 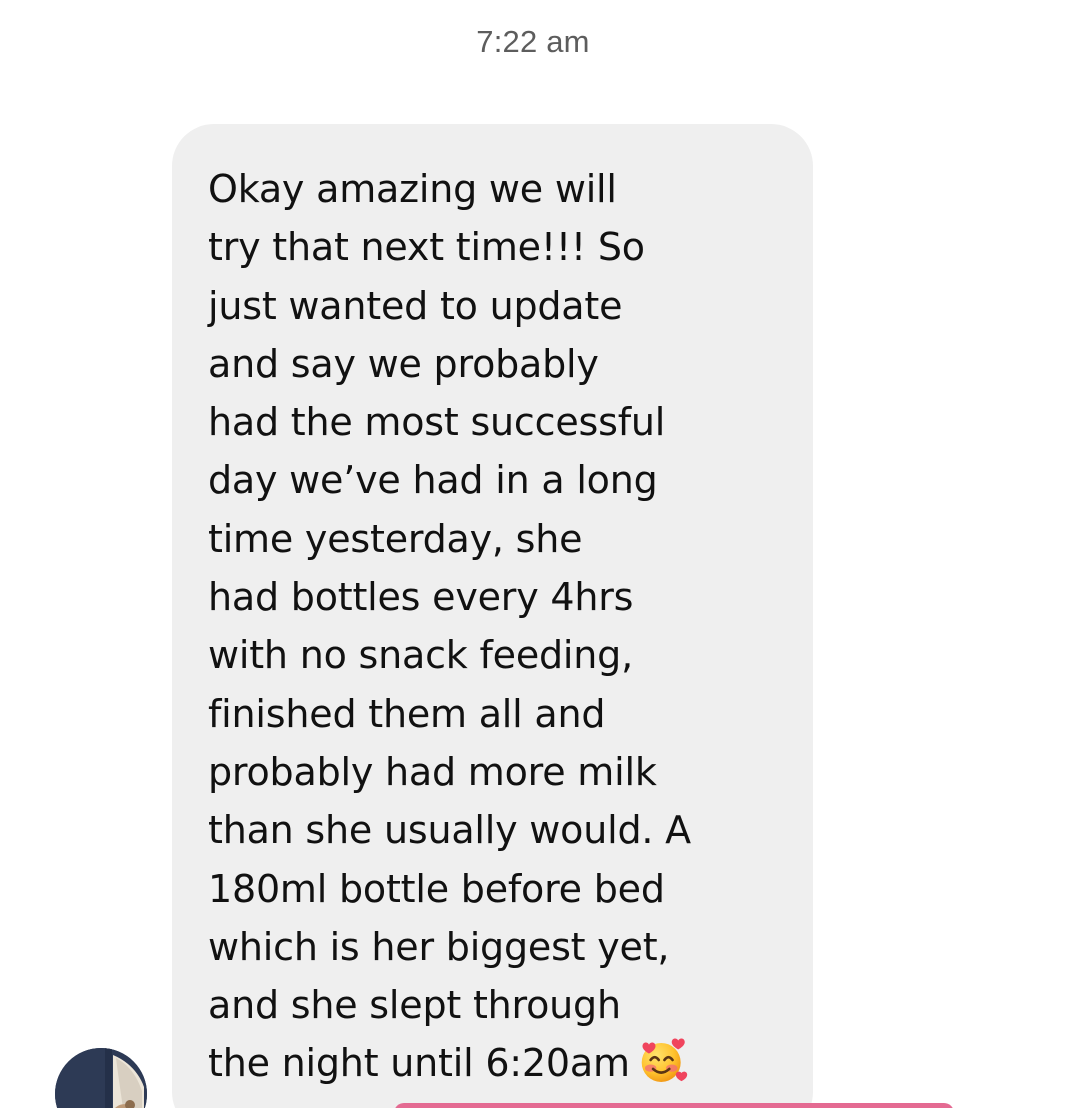 What do you see at coordinates (426, 247) in the screenshot?
I see `message-line: try that next time!!! So` at bounding box center [426, 247].